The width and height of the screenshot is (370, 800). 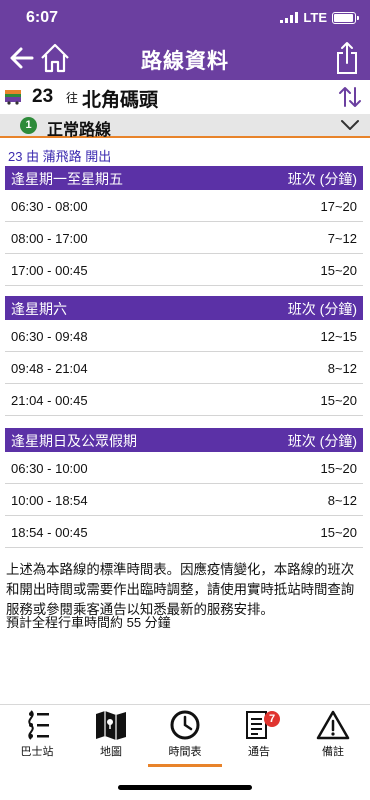 What do you see at coordinates (185, 787) in the screenshot?
I see `home-indicator` at bounding box center [185, 787].